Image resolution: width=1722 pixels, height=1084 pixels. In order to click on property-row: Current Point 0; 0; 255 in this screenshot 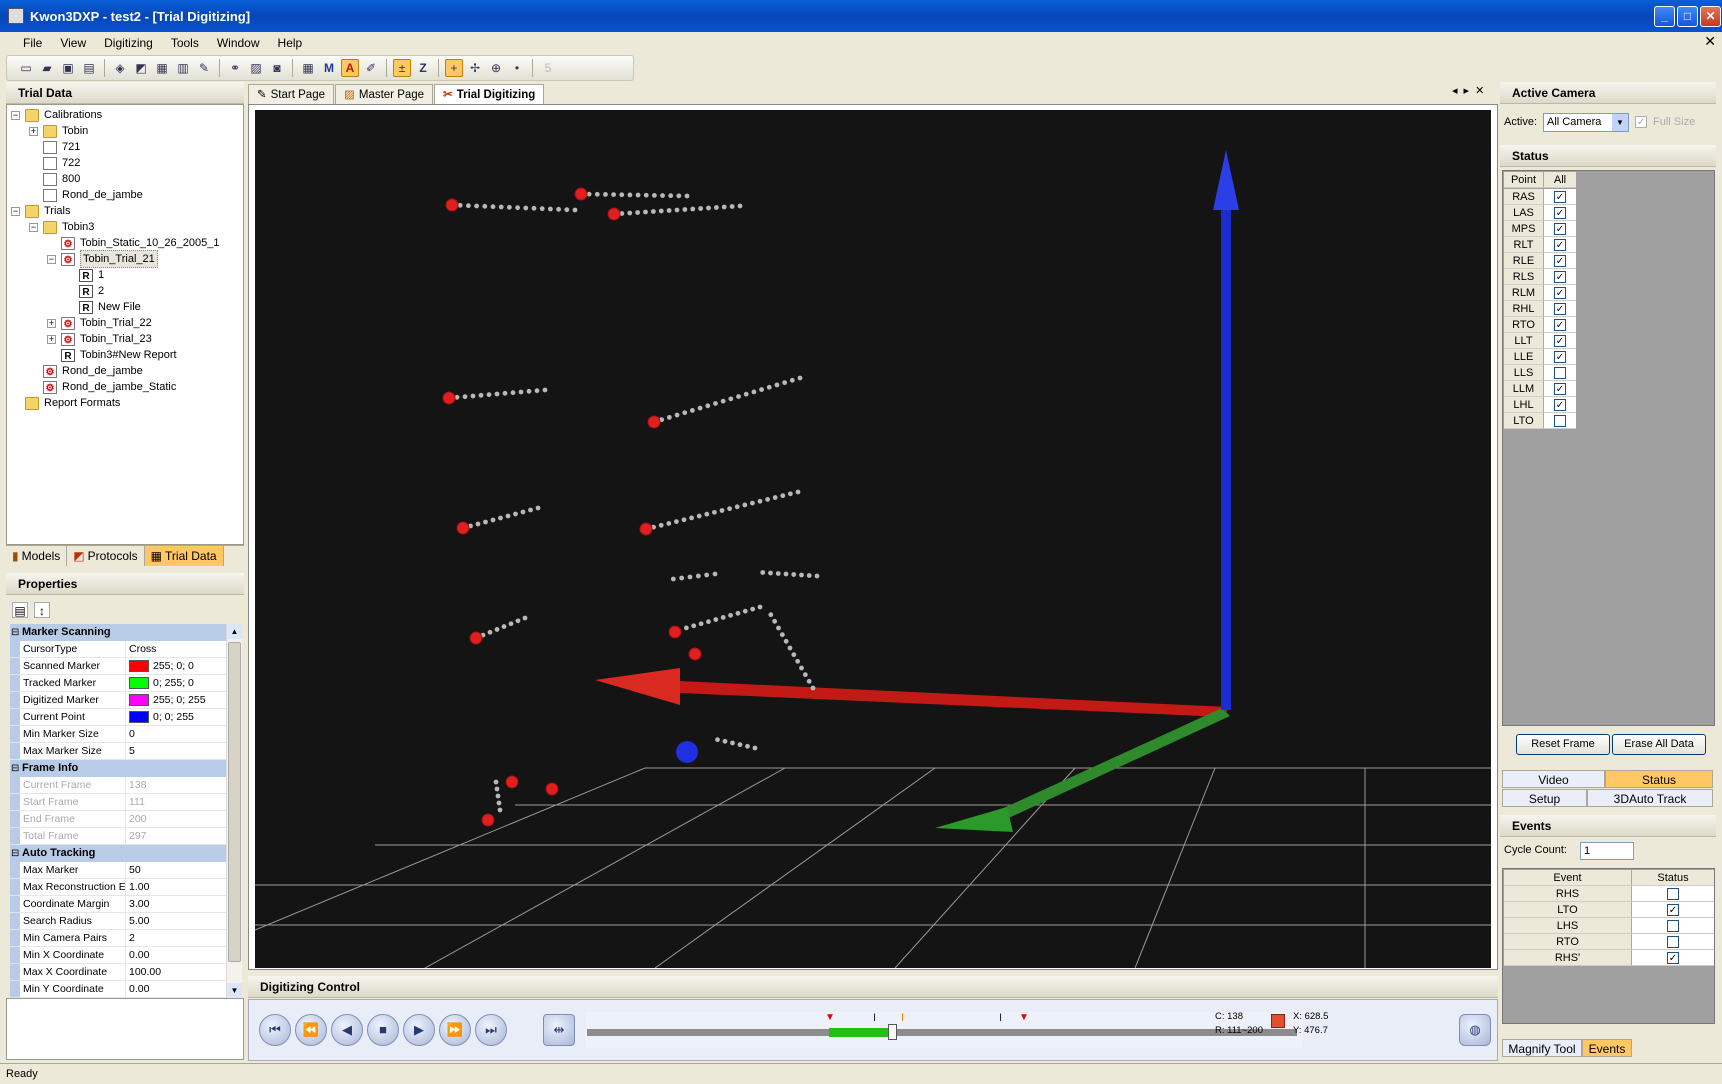, I will do `click(125, 717)`.